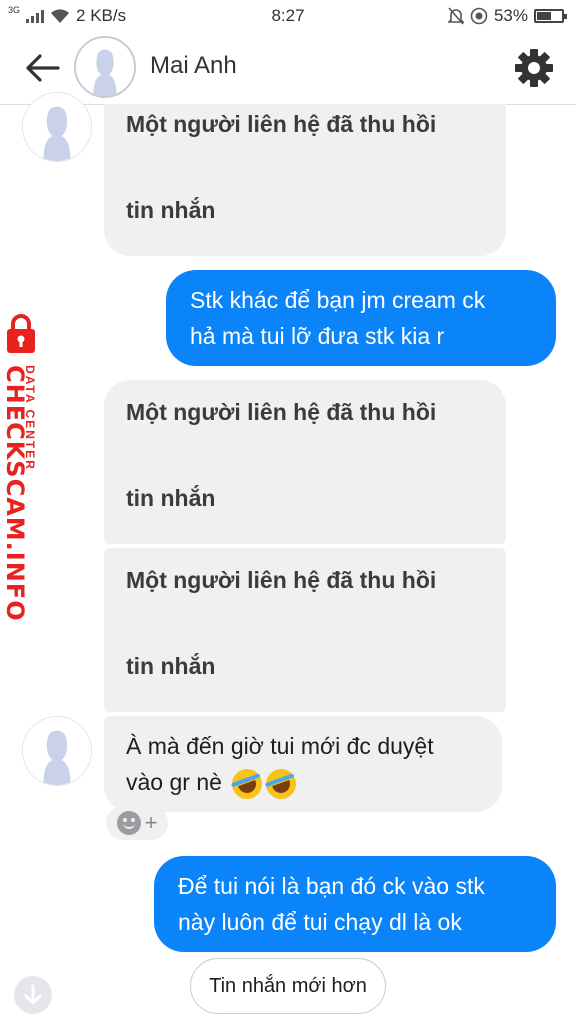 The width and height of the screenshot is (576, 1024). Describe the element at coordinates (331, 886) in the screenshot. I see `message-text-line: Để tui nói là bạn đó ck vào stk` at that location.